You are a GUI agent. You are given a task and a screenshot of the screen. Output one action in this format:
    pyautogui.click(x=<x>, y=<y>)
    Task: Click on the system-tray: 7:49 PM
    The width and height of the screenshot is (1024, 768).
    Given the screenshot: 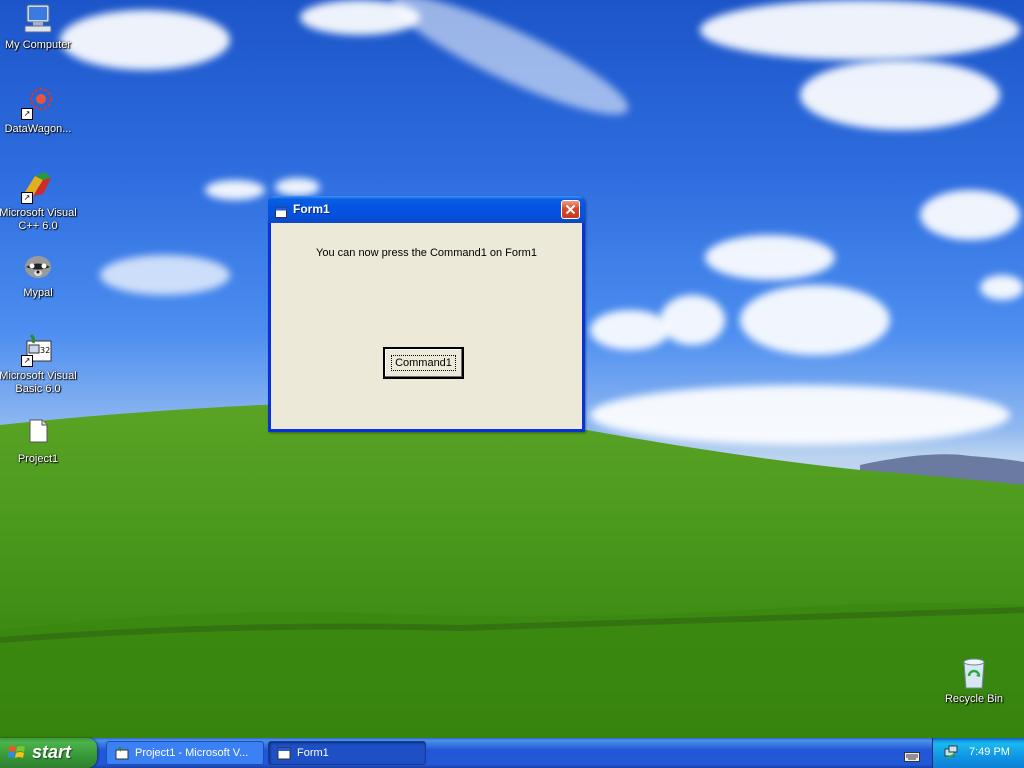 What is the action you would take?
    pyautogui.click(x=978, y=753)
    